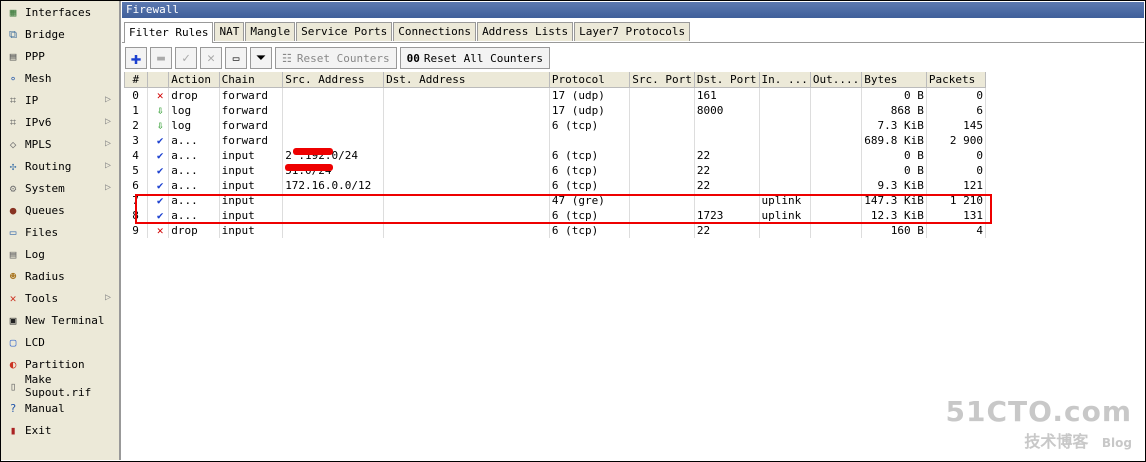 The image size is (1146, 462). What do you see at coordinates (161, 58) in the screenshot?
I see `remove-button: ▬` at bounding box center [161, 58].